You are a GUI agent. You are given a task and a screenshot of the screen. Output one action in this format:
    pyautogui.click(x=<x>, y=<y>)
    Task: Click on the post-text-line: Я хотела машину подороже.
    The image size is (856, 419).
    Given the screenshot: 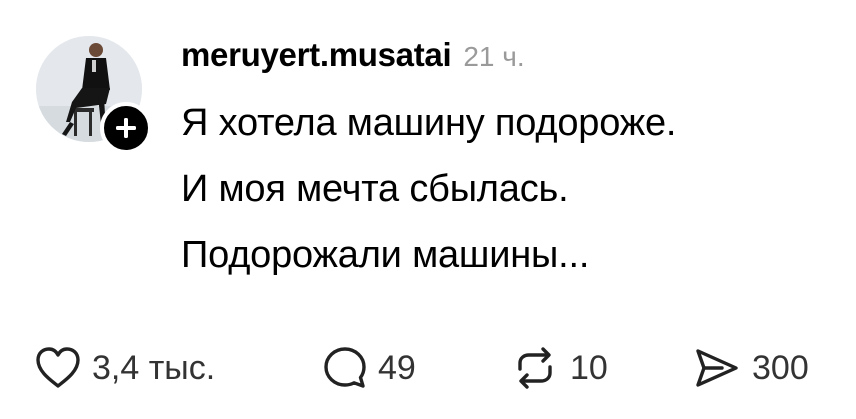 What is the action you would take?
    pyautogui.click(x=429, y=123)
    